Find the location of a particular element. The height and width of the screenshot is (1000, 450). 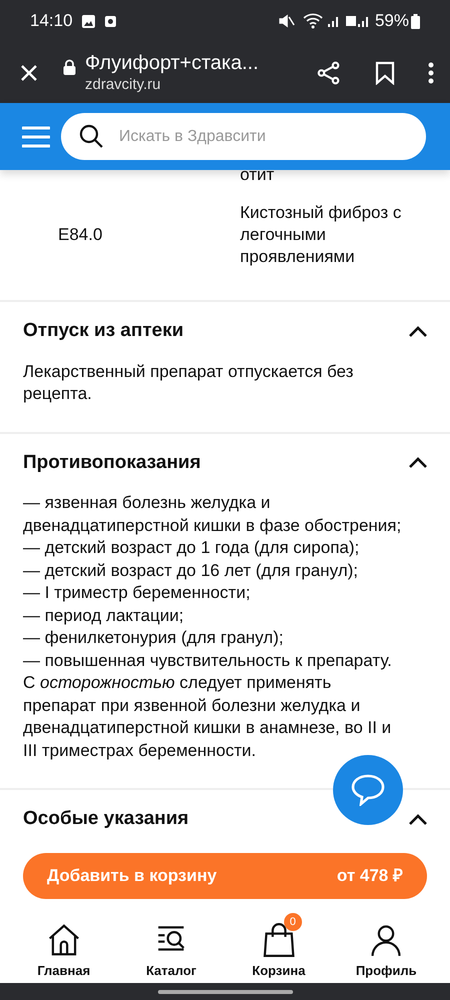

search-field: Искать в Здравсити is located at coordinates (243, 136).